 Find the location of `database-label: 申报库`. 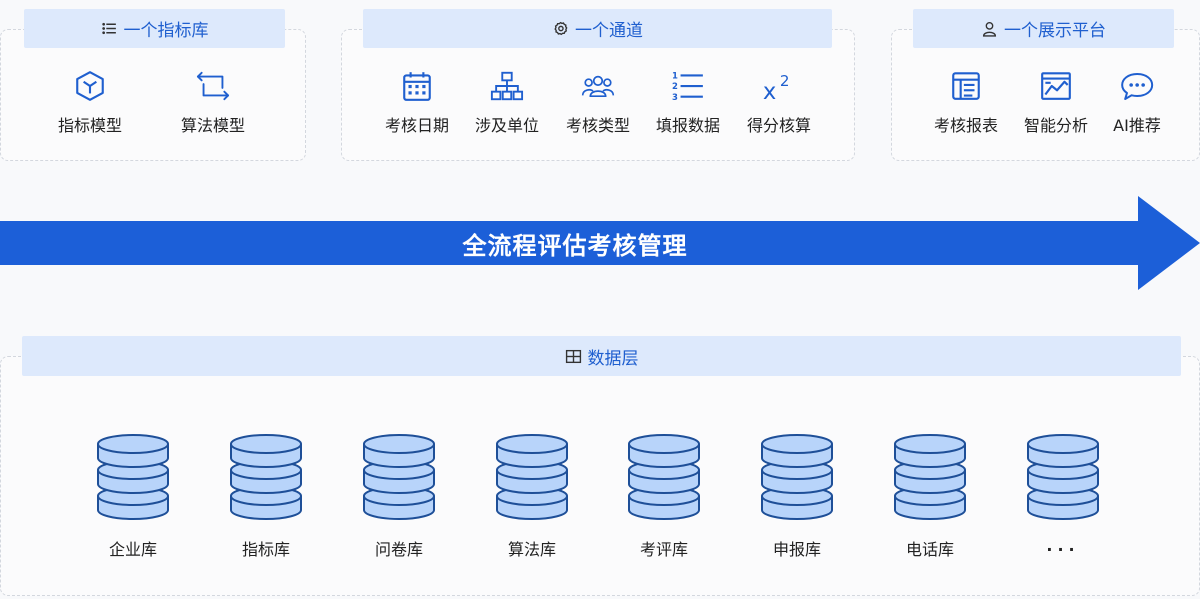

database-label: 申报库 is located at coordinates (796, 549).